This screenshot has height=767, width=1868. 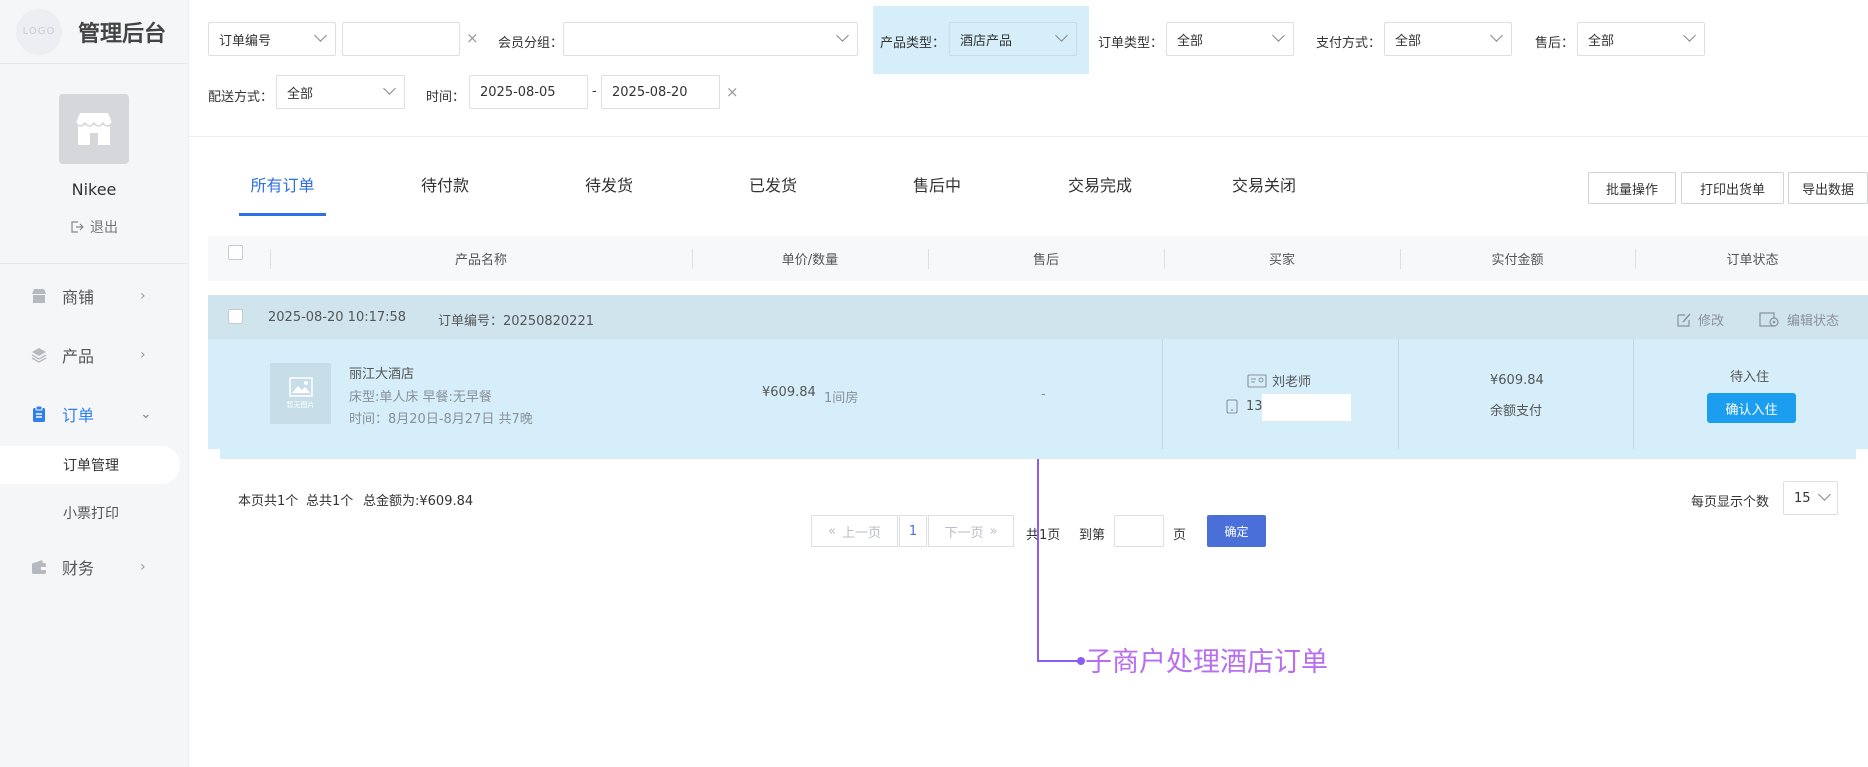 I want to click on order-type-select: 全部, so click(x=1230, y=39).